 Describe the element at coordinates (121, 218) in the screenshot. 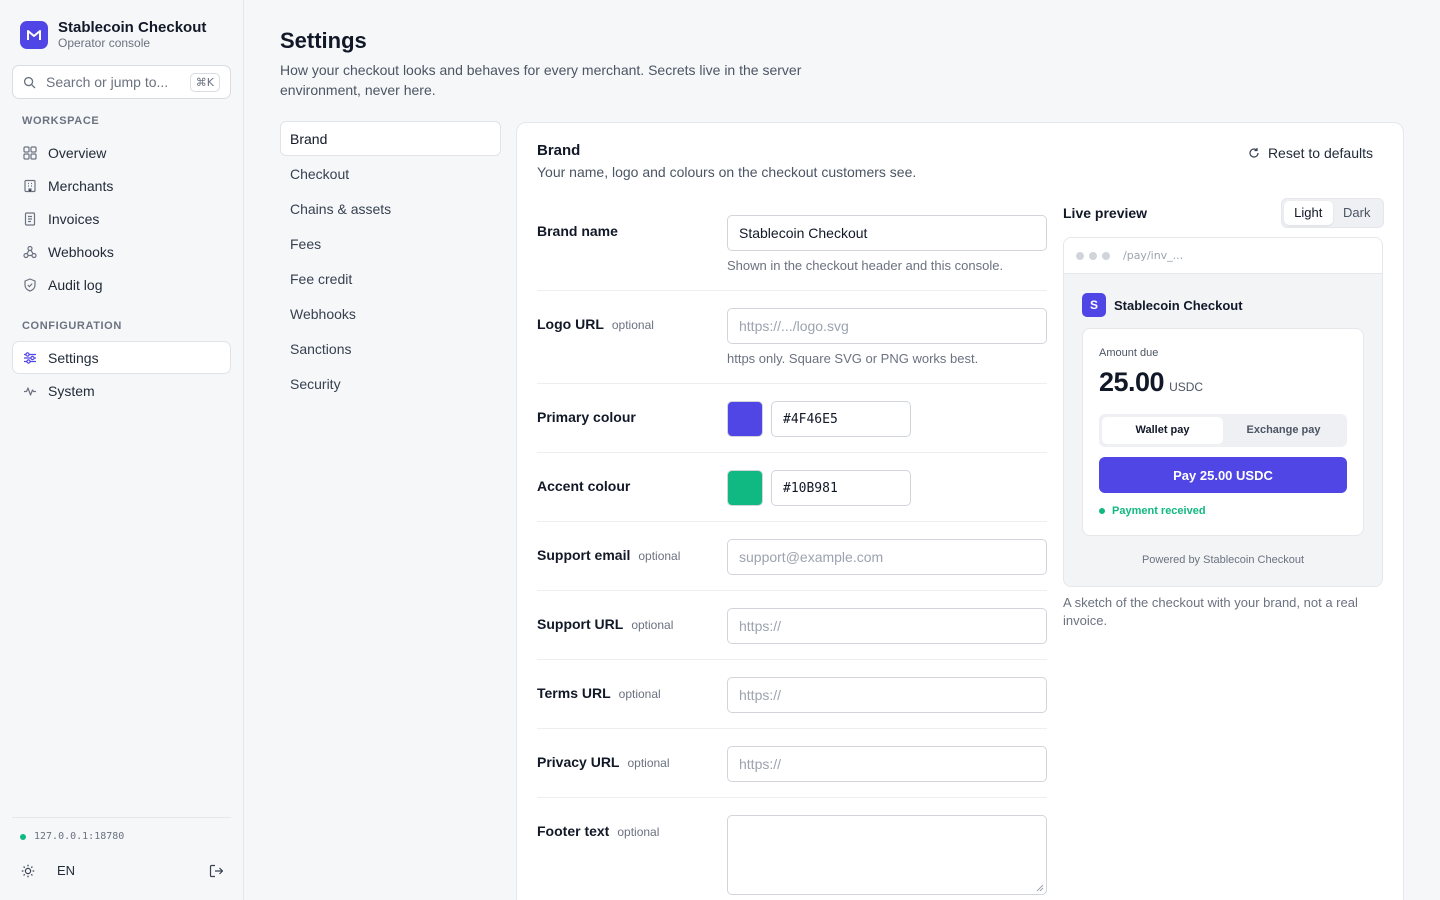

I see `sidebar-item-invoices: Invoices` at that location.